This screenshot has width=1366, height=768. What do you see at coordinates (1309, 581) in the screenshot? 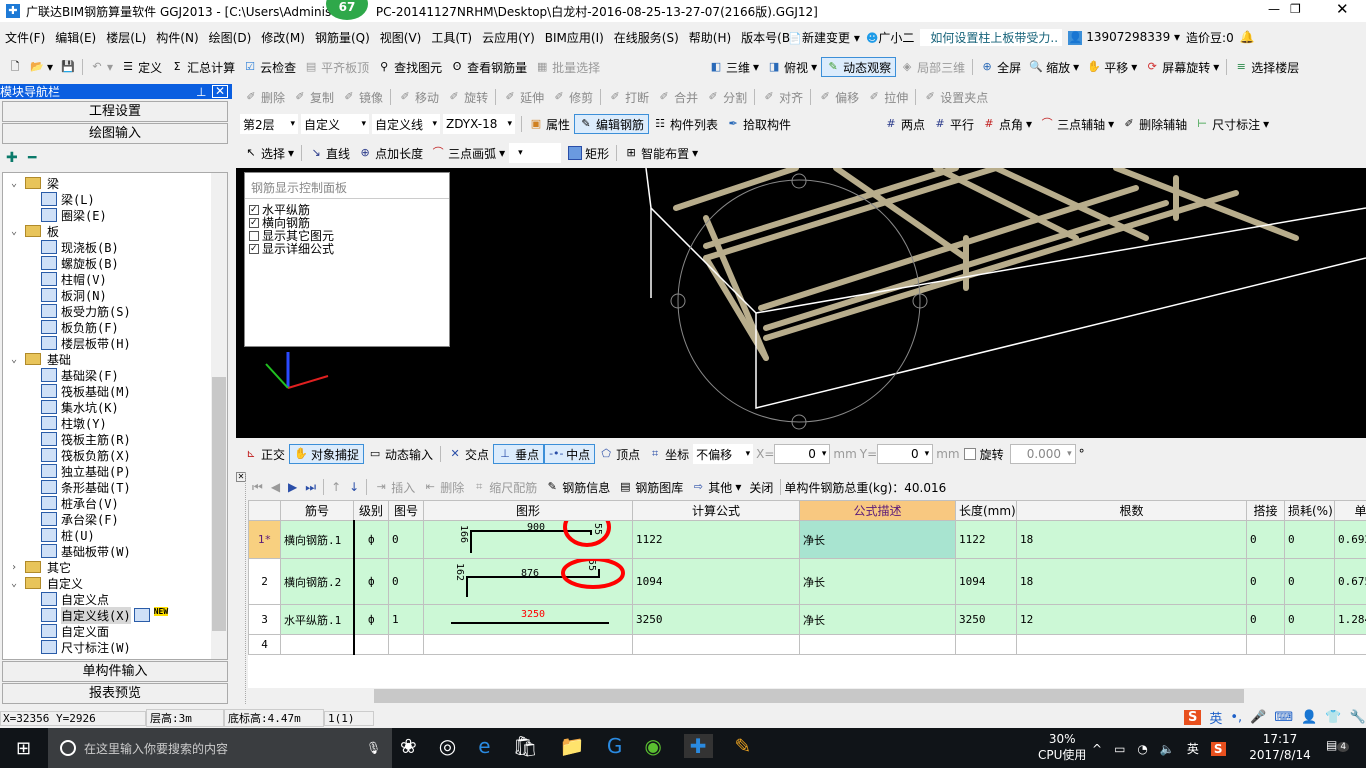
I see `cell-loss: 0` at bounding box center [1309, 581].